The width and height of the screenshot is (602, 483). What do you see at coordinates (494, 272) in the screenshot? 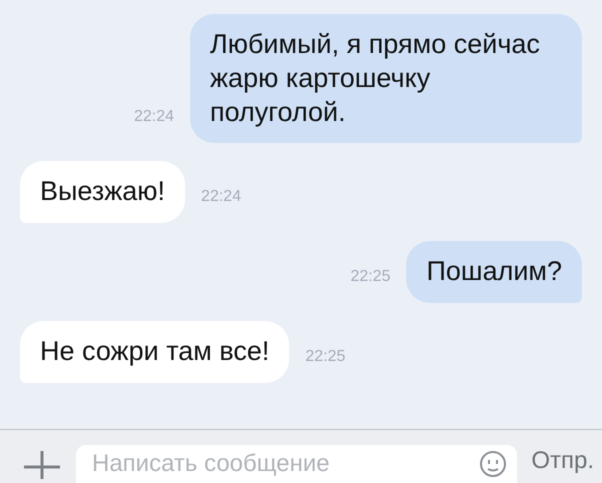
I see `outgoing-message-bubble: Пошалим?` at bounding box center [494, 272].